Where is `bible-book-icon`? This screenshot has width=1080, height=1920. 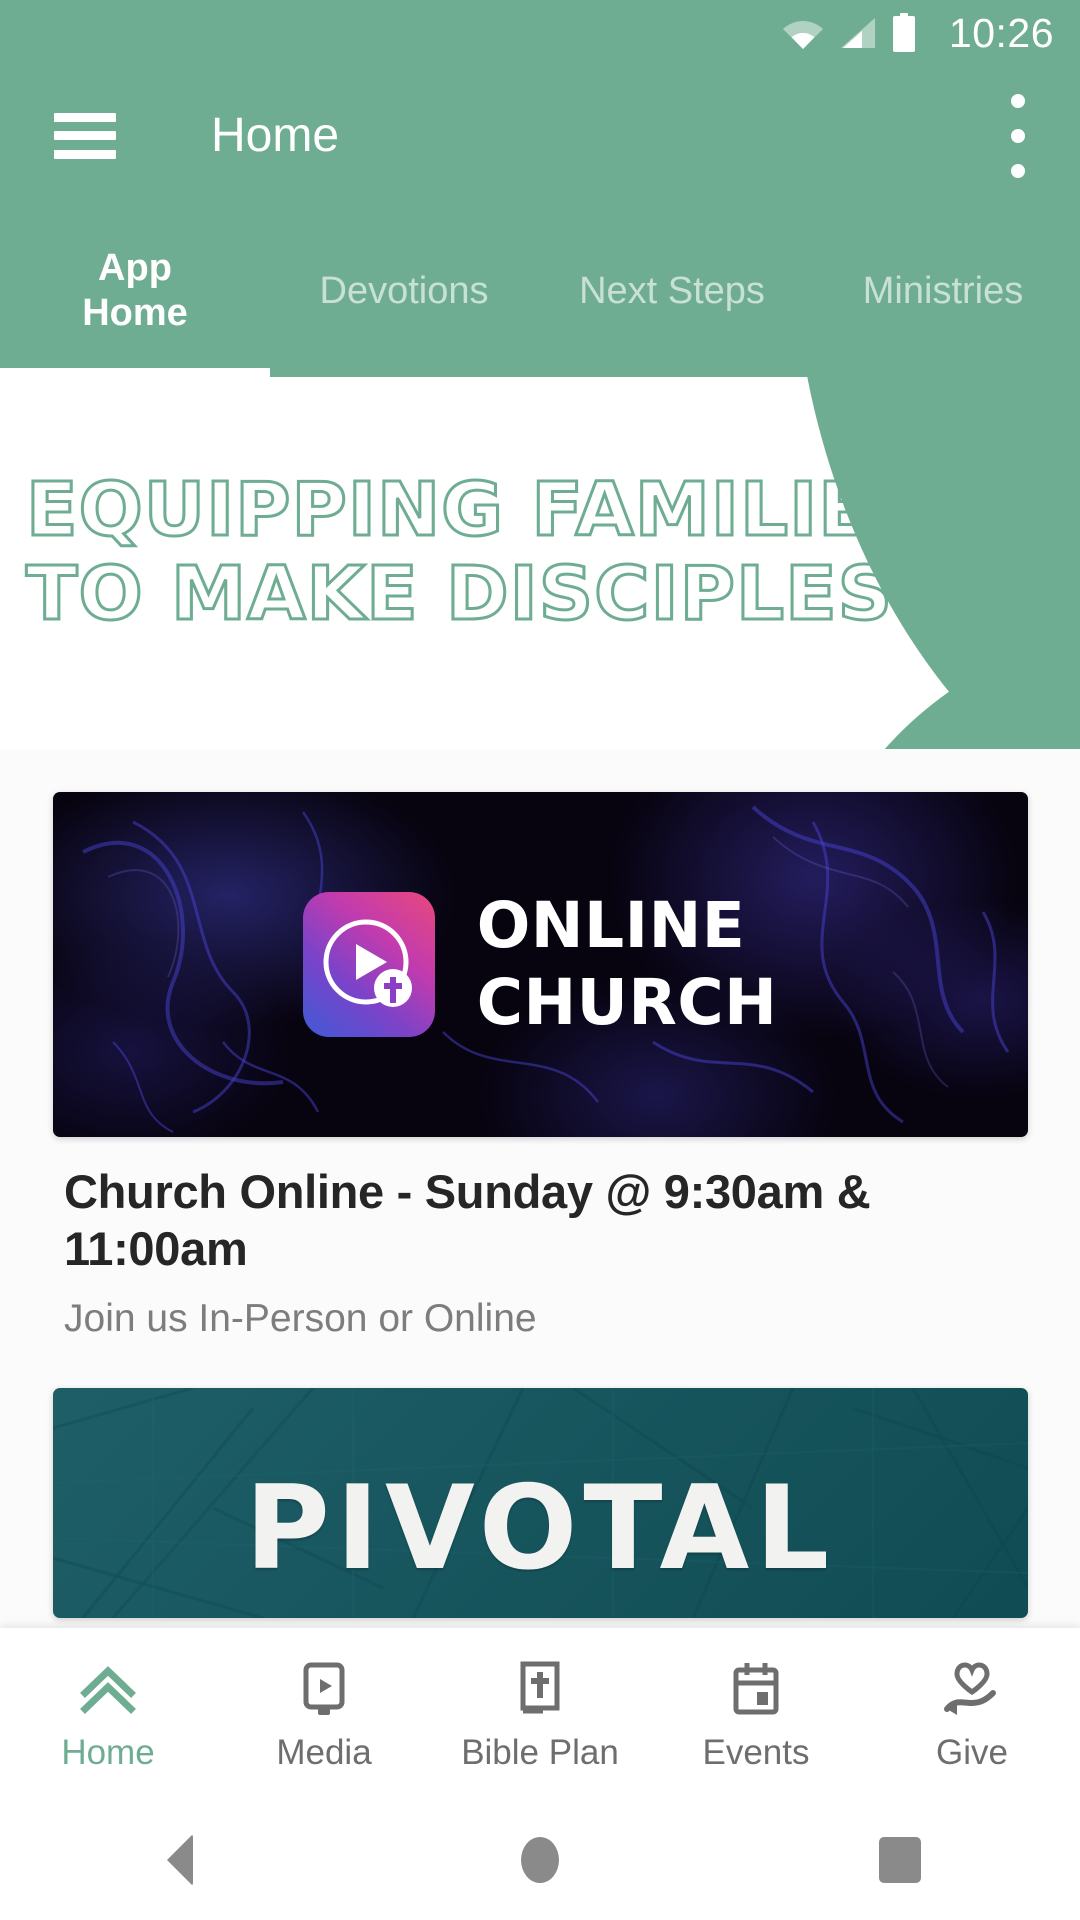
bible-book-icon is located at coordinates (540, 1687).